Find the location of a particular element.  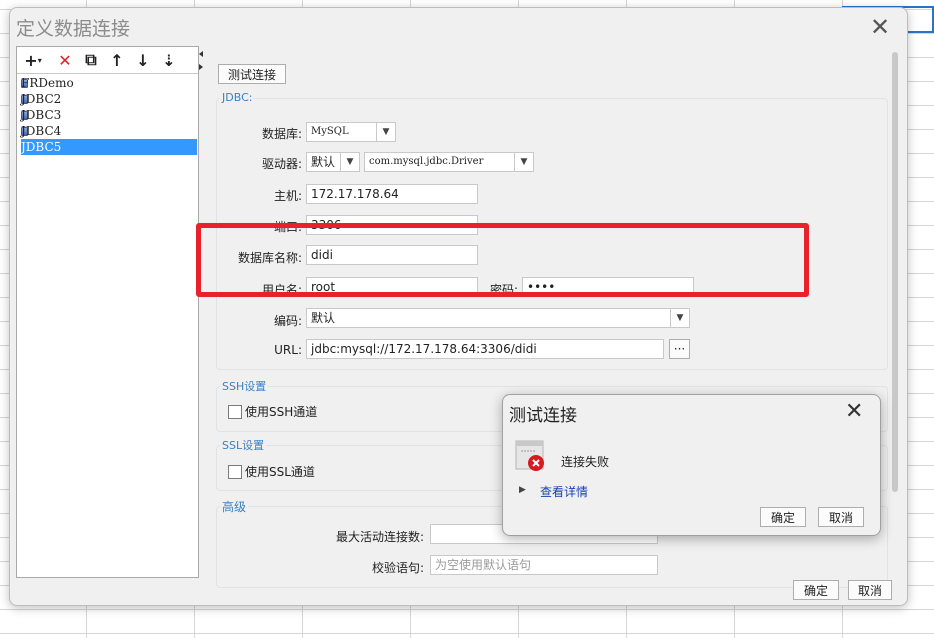

username-input: root is located at coordinates (392, 287).